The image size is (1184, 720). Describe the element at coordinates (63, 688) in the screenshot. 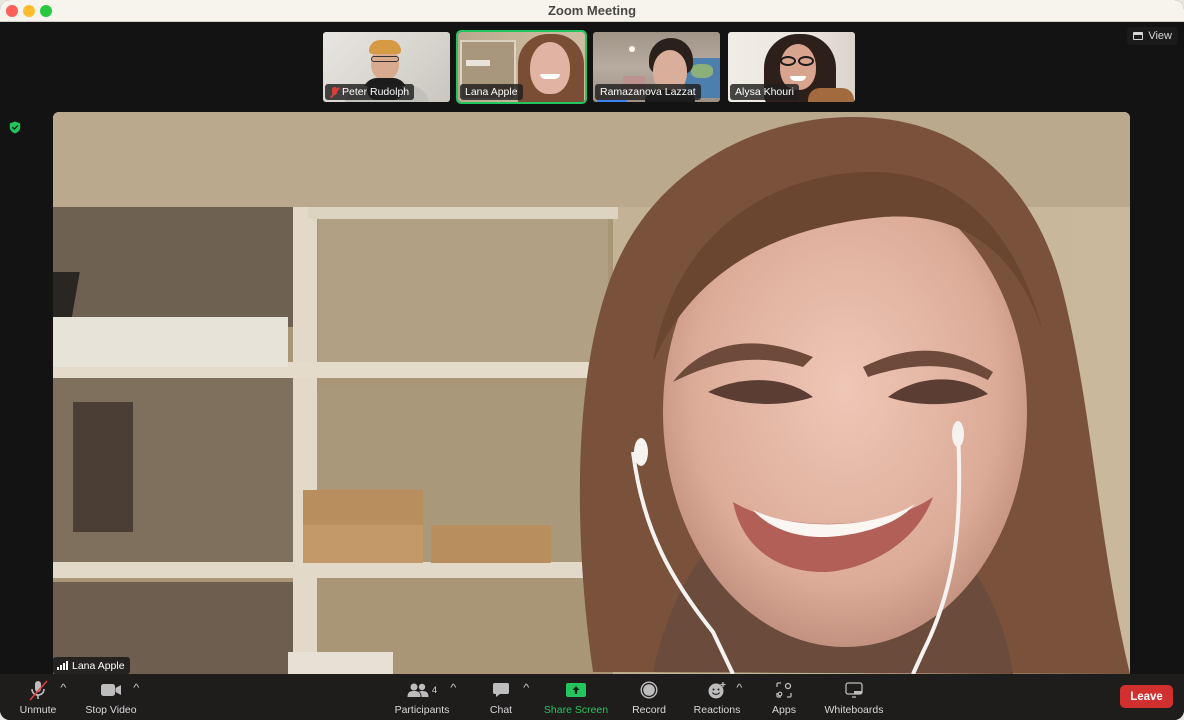

I see `audio-options-caret: ^` at that location.